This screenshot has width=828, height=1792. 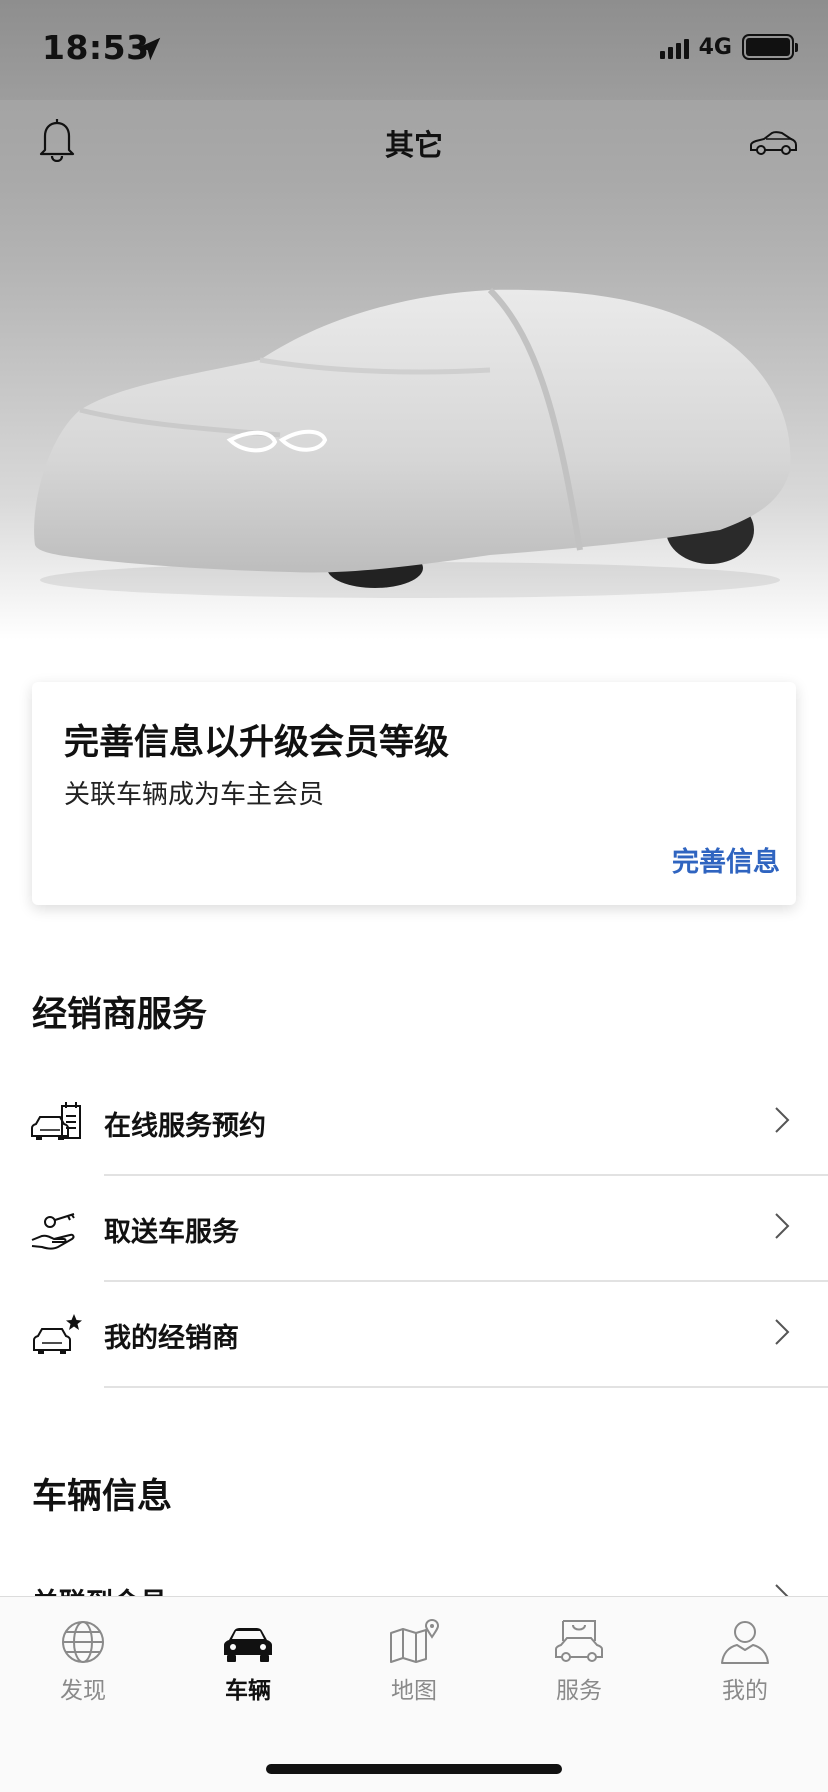 I want to click on tab-label: 地图, so click(x=414, y=1691).